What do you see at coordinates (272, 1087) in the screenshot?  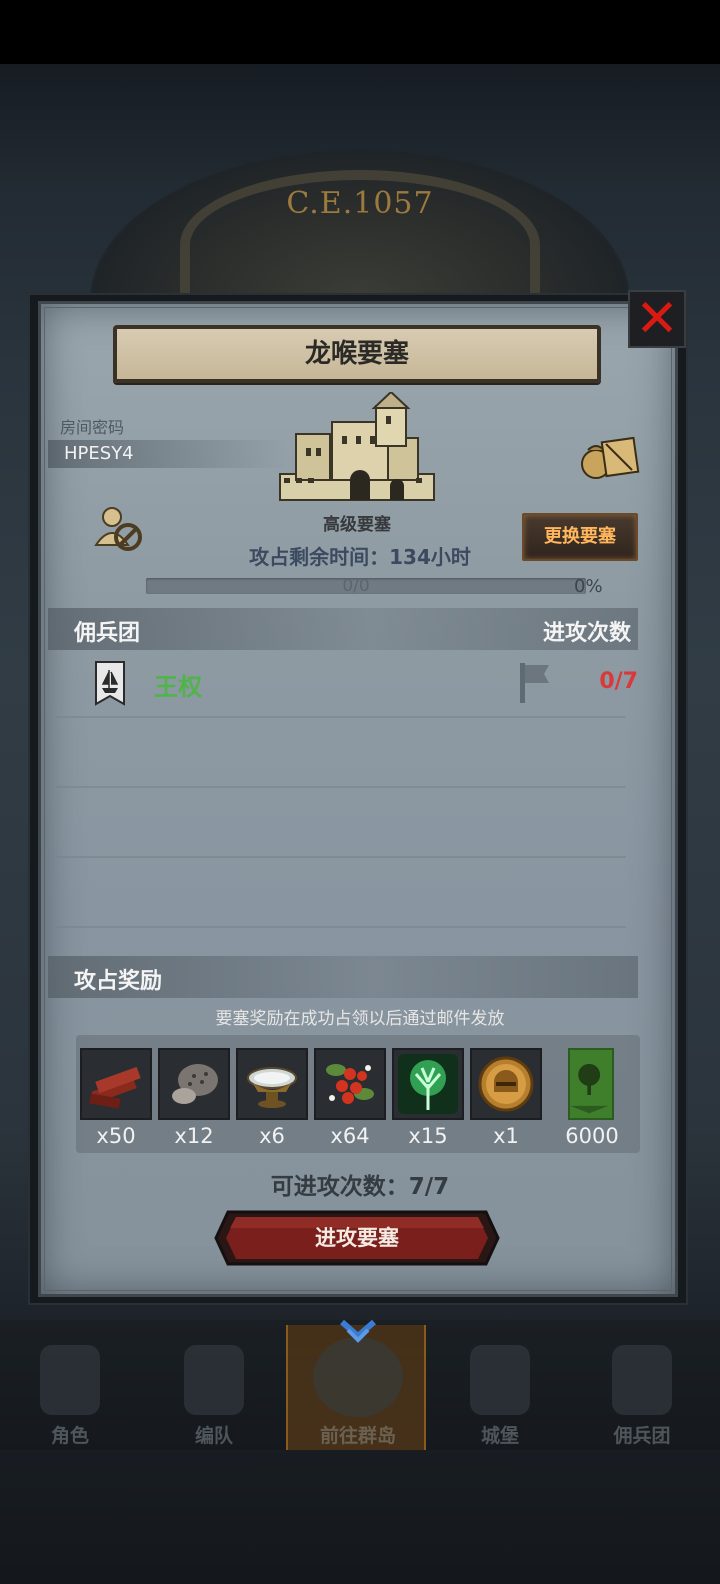 I see `silver-bowl-icon` at bounding box center [272, 1087].